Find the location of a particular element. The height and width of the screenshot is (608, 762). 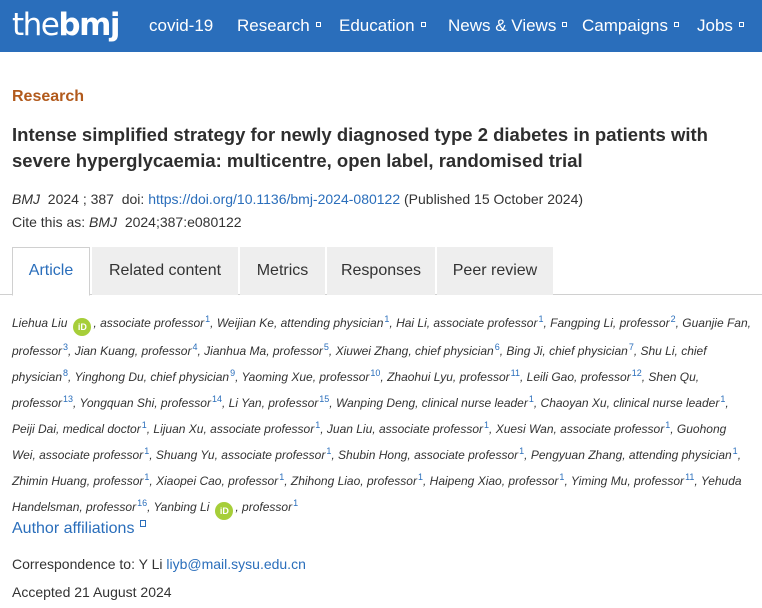

author-name: Zhimin Huang is located at coordinates (49, 481).